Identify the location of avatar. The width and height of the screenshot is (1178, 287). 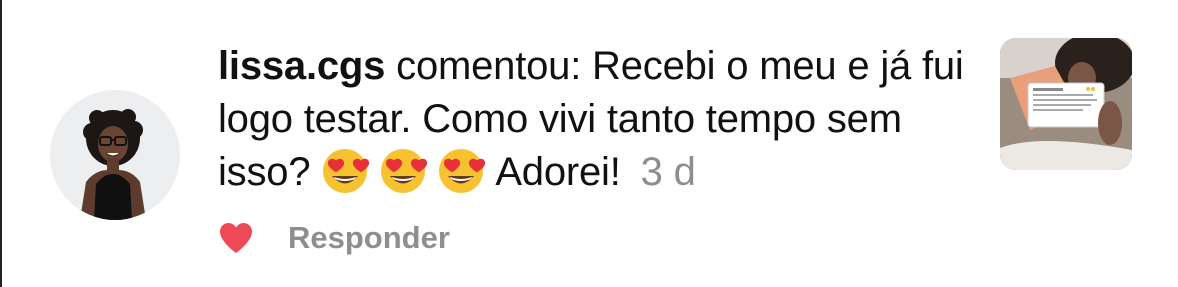
(115, 155).